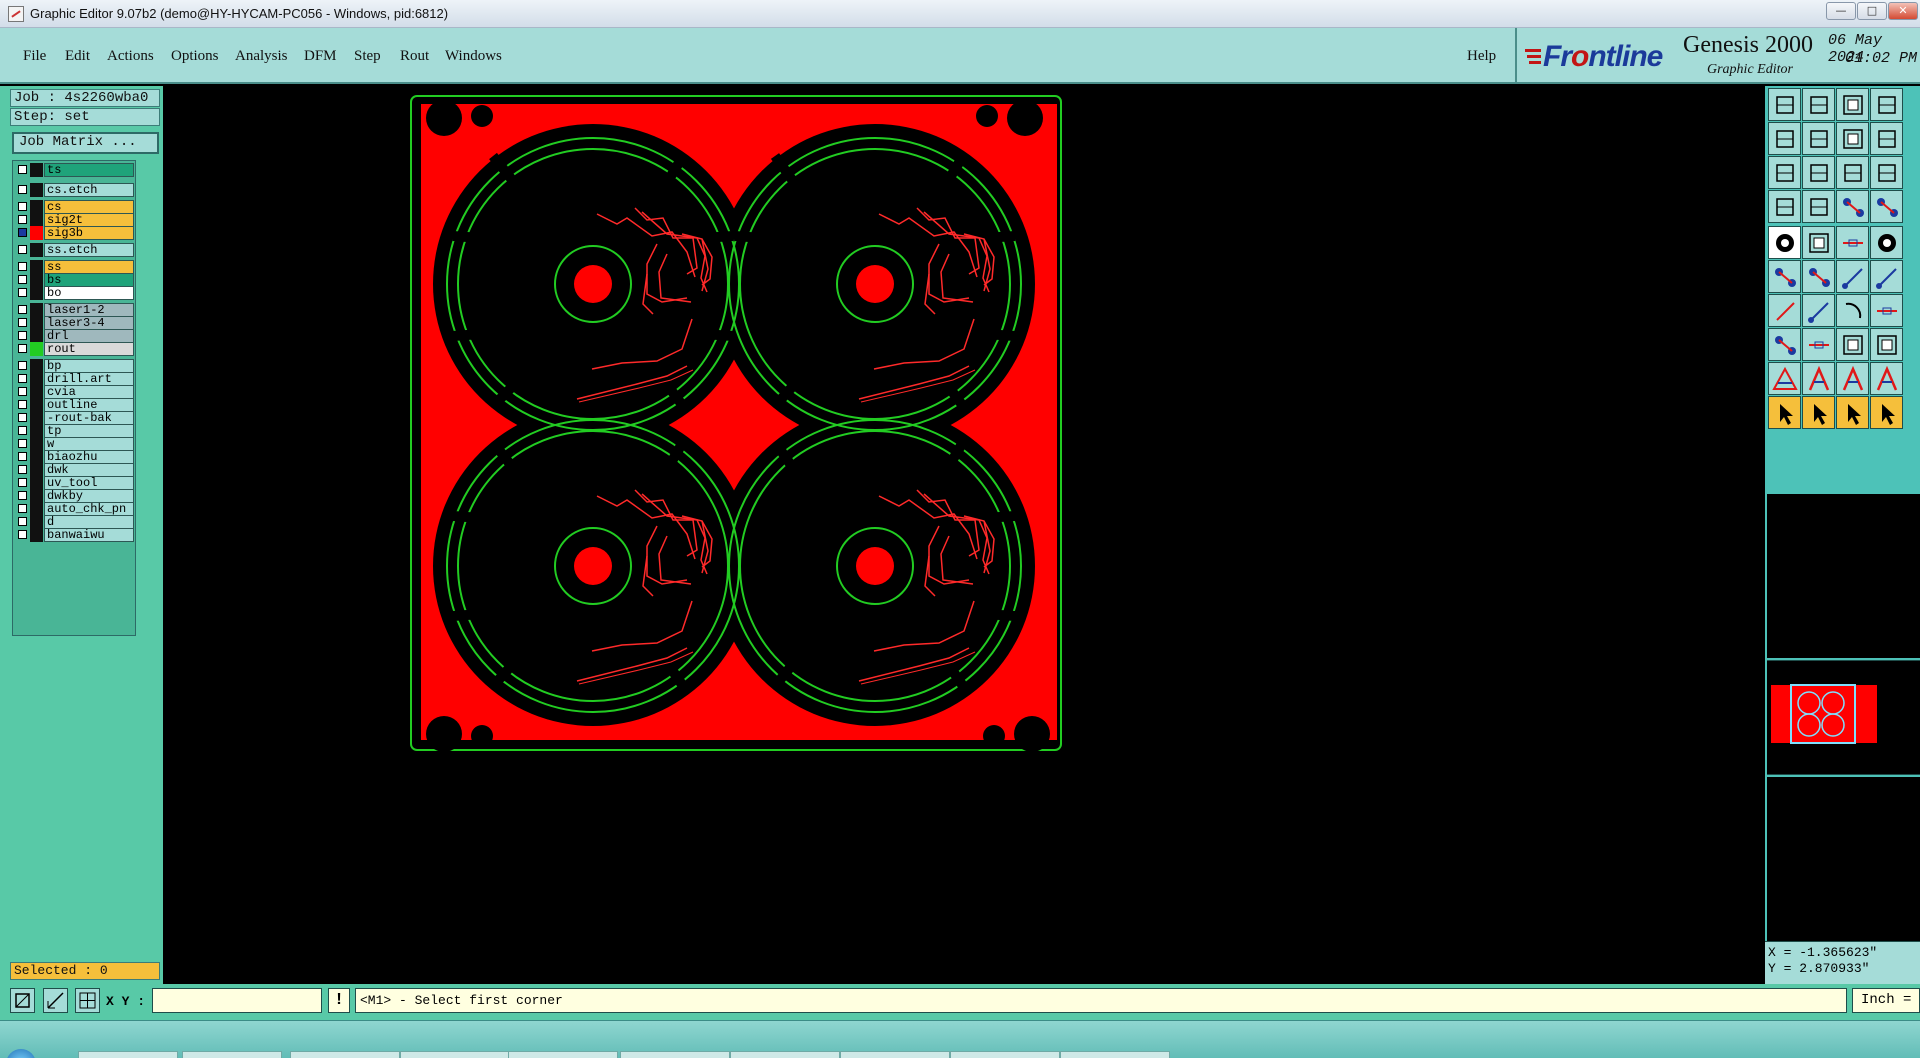 Image resolution: width=1920 pixels, height=1058 pixels. I want to click on layer-row-drl: drl, so click(75, 336).